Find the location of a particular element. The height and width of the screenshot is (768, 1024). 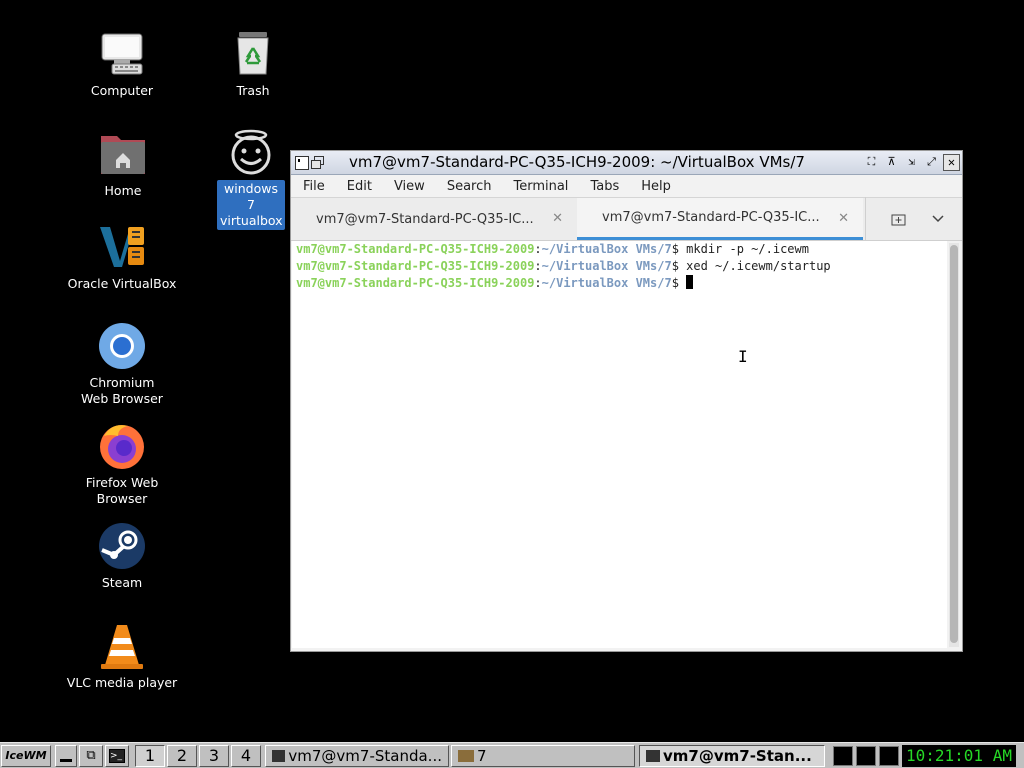

window-list-button: ⧉ is located at coordinates (91, 755).